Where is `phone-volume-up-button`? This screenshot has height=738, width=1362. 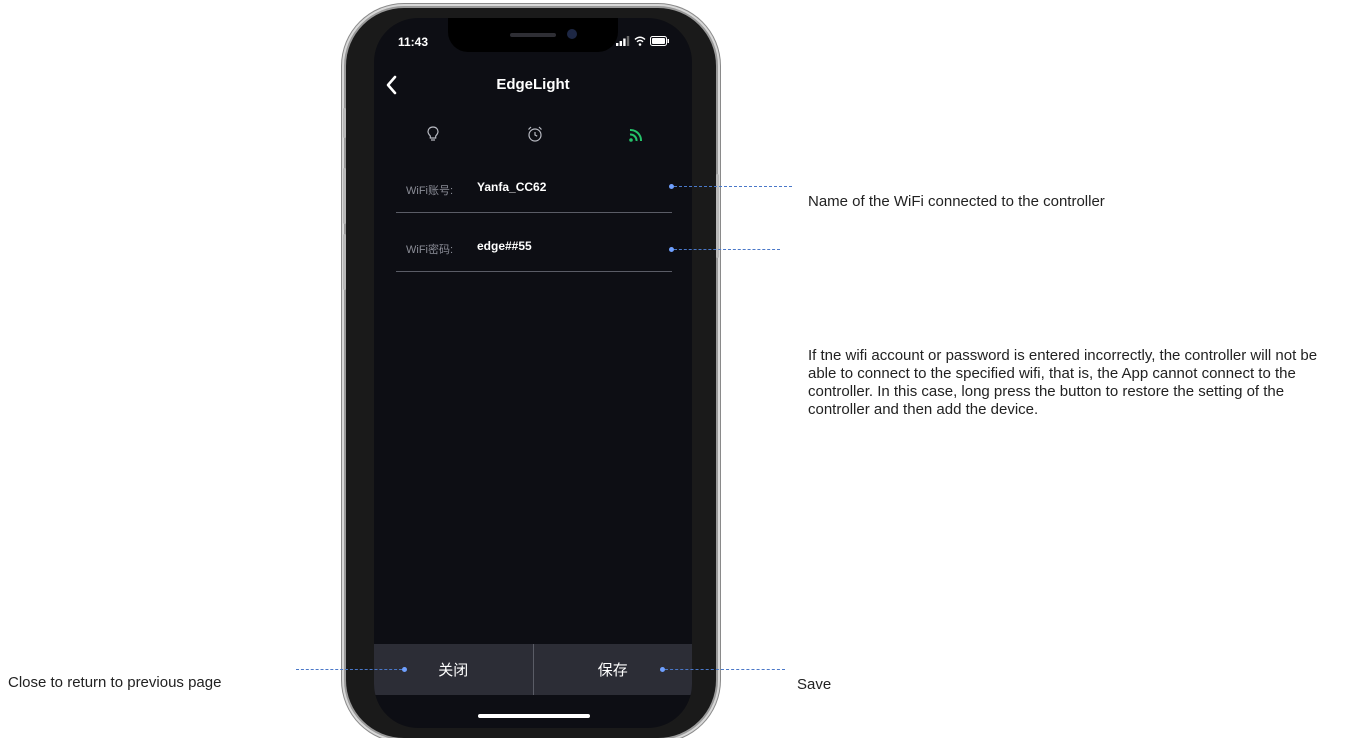 phone-volume-up-button is located at coordinates (344, 196).